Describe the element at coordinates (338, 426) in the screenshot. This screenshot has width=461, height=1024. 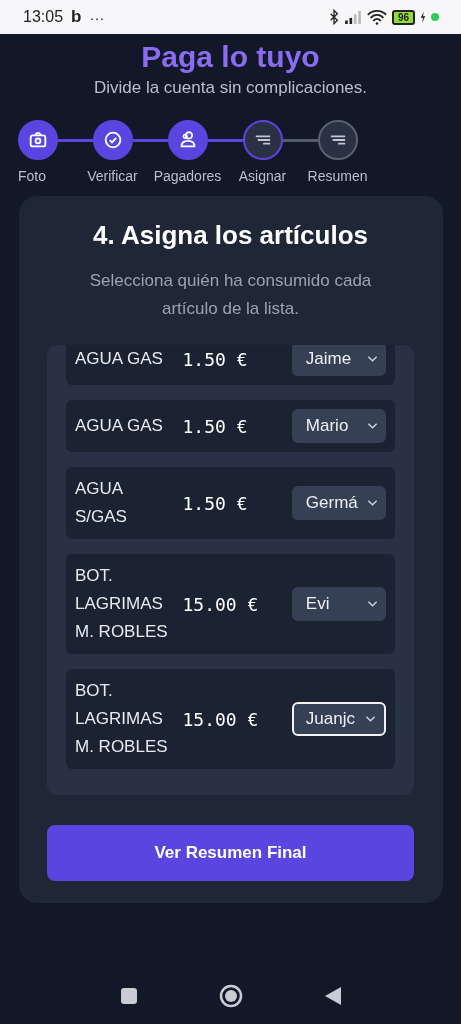
I see `payer-select: Mario` at that location.